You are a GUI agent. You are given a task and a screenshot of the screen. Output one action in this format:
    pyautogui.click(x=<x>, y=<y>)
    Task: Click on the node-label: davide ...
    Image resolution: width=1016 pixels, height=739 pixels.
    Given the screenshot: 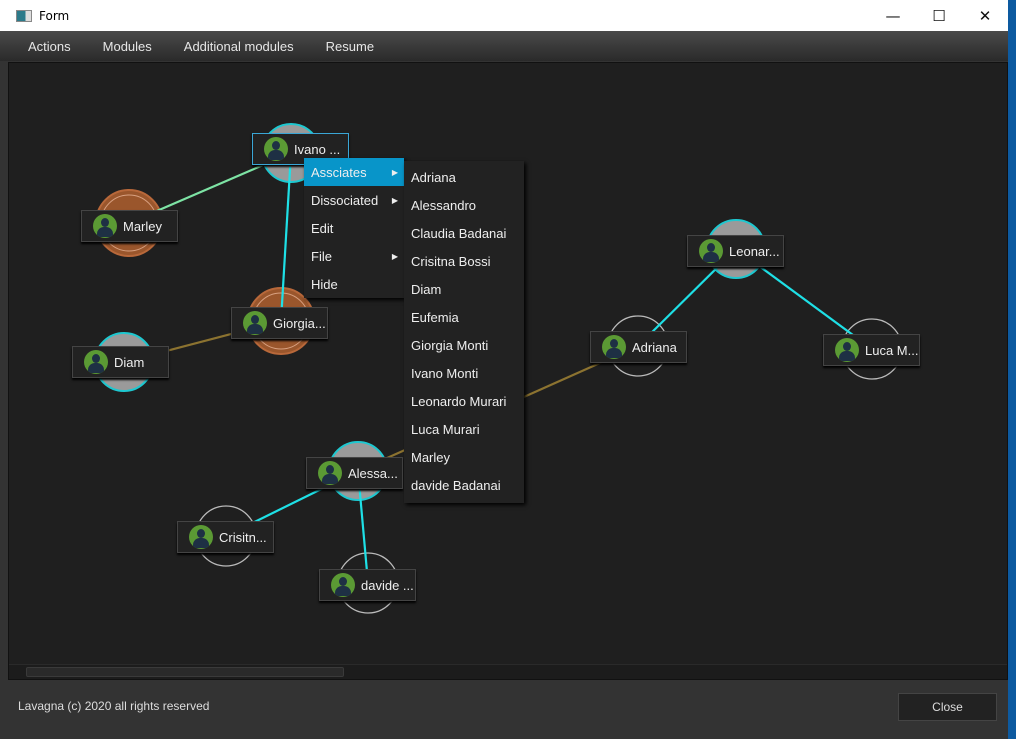 What is the action you would take?
    pyautogui.click(x=387, y=585)
    